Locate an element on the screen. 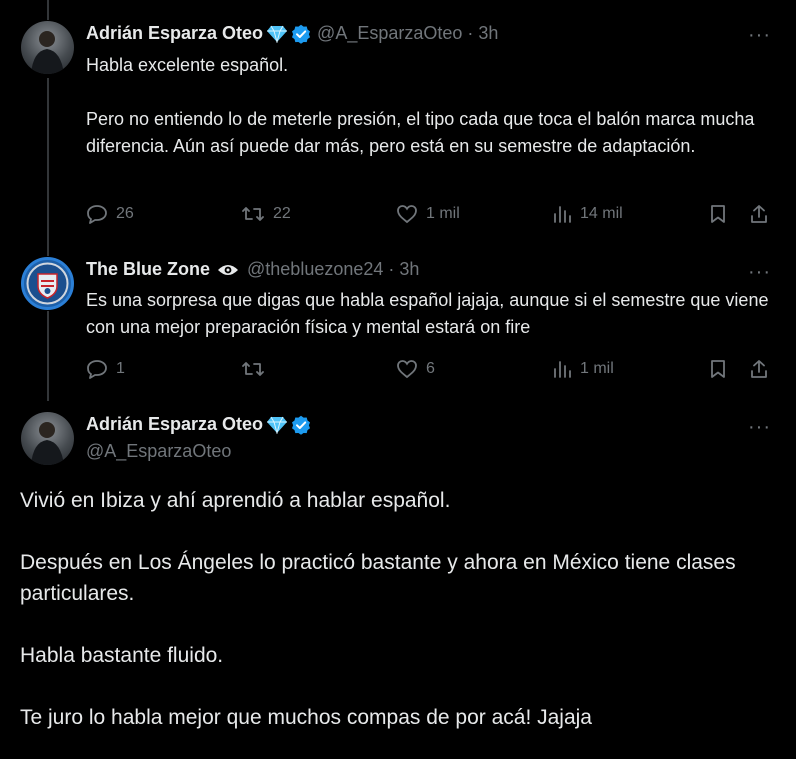  tweet-header: The Blue Zone @thebluezone24 · 3h is located at coordinates (252, 269).